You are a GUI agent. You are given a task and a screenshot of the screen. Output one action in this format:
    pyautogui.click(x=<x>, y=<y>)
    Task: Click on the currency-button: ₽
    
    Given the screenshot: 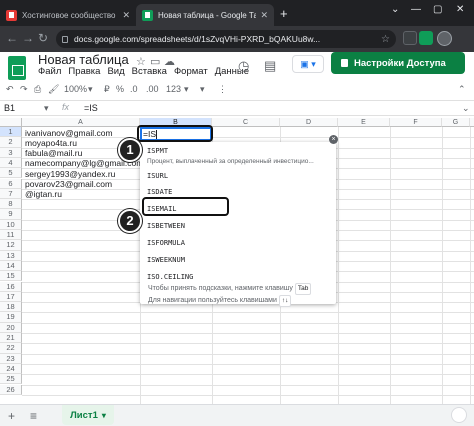 What is the action you would take?
    pyautogui.click(x=107, y=89)
    